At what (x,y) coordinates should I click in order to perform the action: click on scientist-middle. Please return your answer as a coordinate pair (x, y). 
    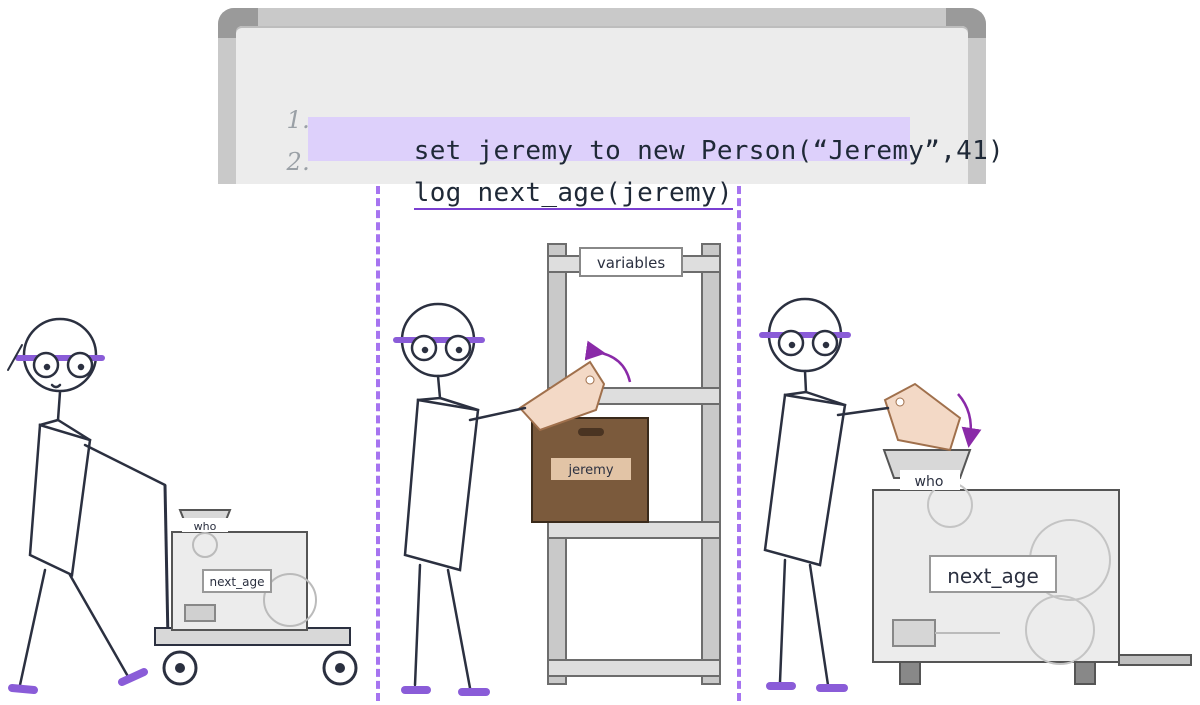
    Looking at the image, I should click on (460, 499).